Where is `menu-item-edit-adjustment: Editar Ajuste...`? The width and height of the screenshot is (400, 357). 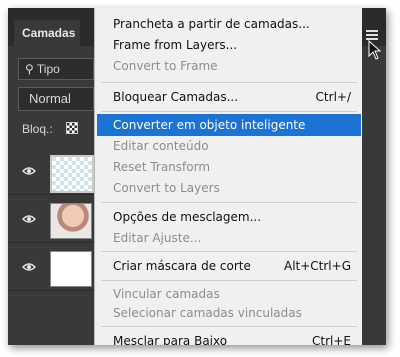 menu-item-edit-adjustment: Editar Ajuste... is located at coordinates (157, 238).